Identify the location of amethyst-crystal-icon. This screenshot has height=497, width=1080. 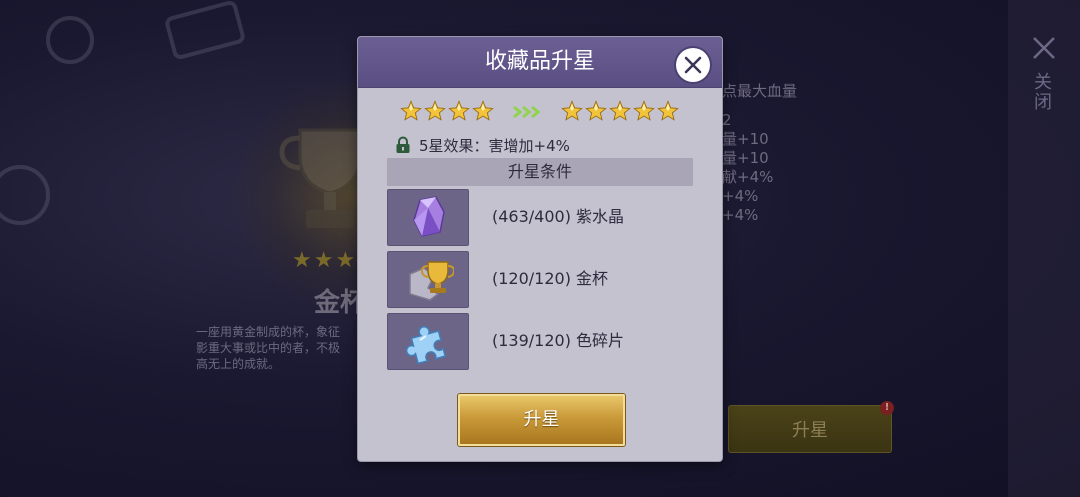
(429, 216).